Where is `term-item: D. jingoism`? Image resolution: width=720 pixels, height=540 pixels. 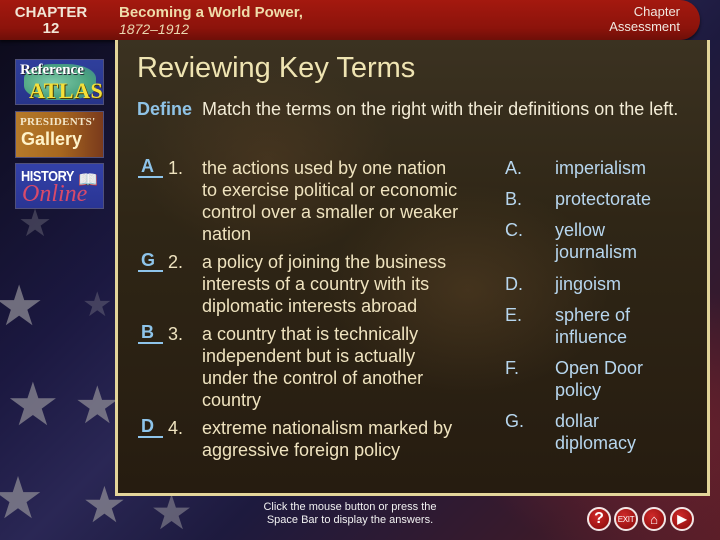 term-item: D. jingoism is located at coordinates (605, 284).